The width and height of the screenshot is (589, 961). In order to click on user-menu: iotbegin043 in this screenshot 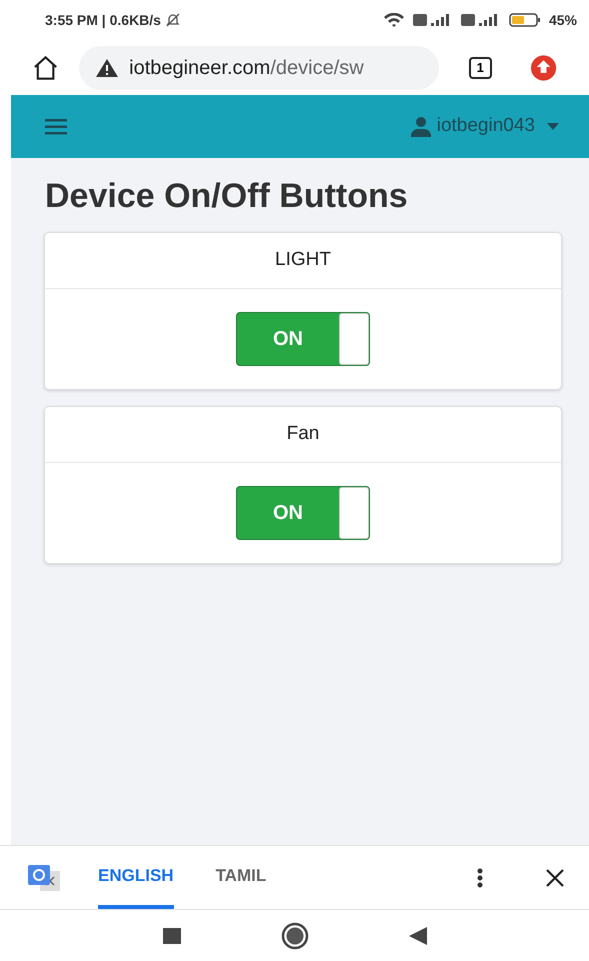, I will do `click(484, 126)`.